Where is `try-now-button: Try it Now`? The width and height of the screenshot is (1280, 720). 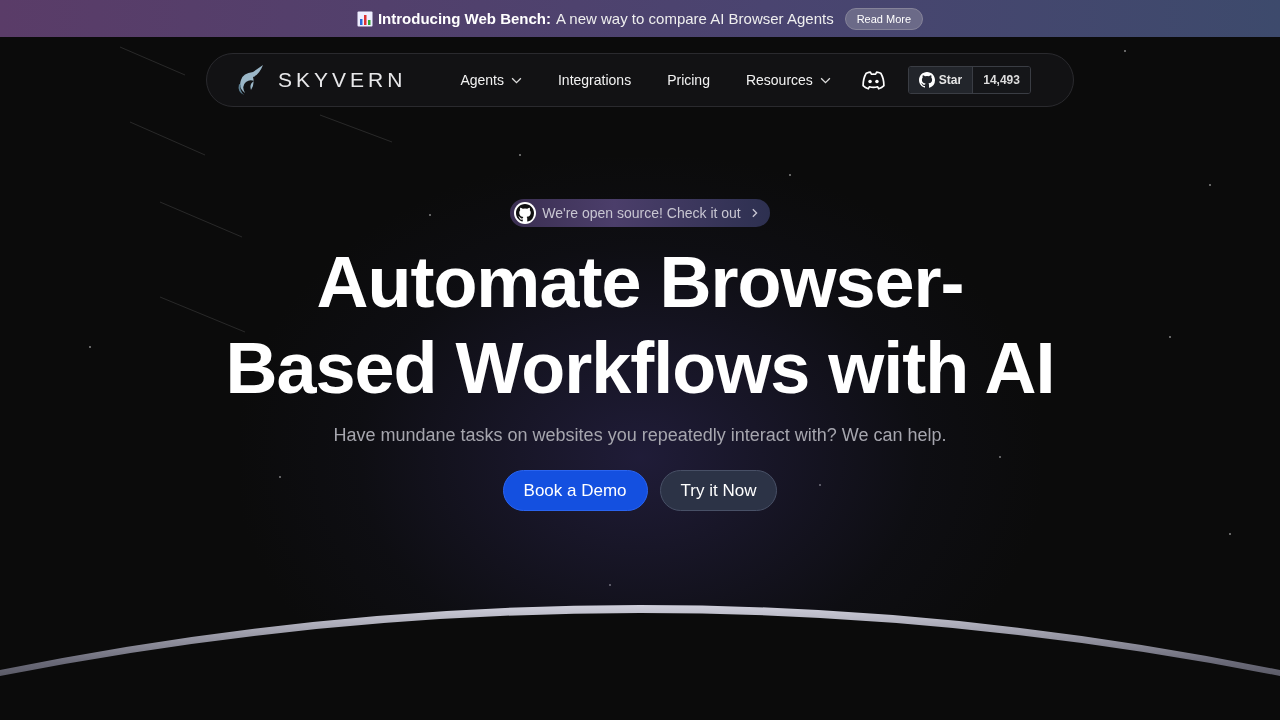
try-now-button: Try it Now is located at coordinates (718, 490).